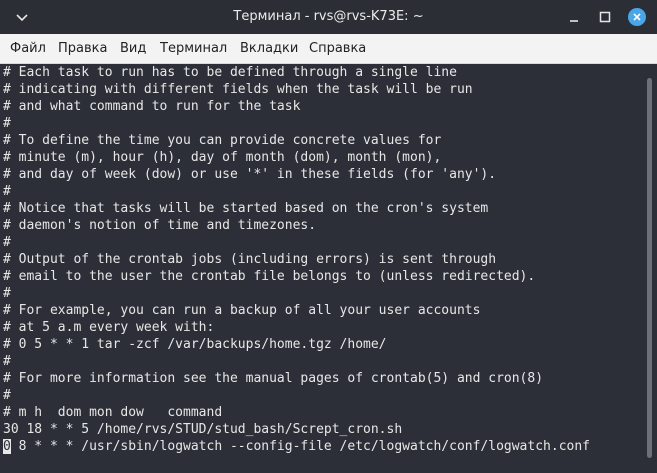 This screenshot has width=657, height=473. Describe the element at coordinates (113, 412) in the screenshot. I see `terminal-line: # m h dom mon dow command` at that location.